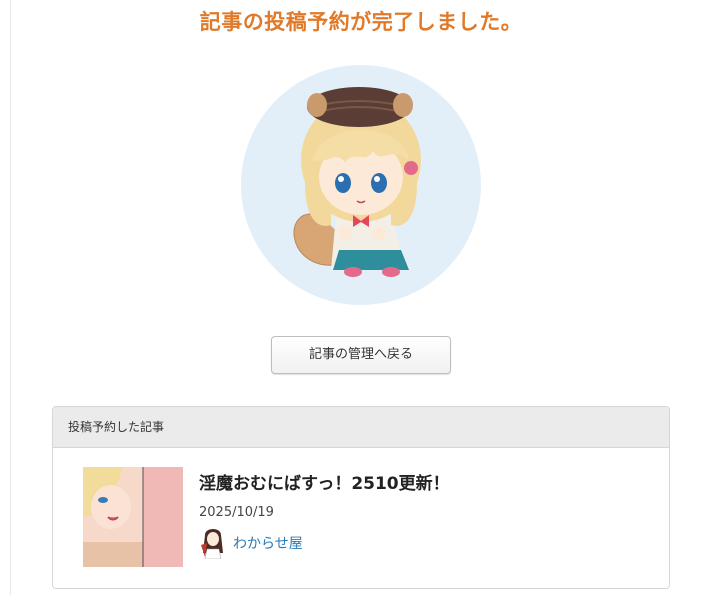 The width and height of the screenshot is (701, 595). What do you see at coordinates (324, 481) in the screenshot?
I see `post-title-link: 淫魔おむにばすっ！2510更新！` at bounding box center [324, 481].